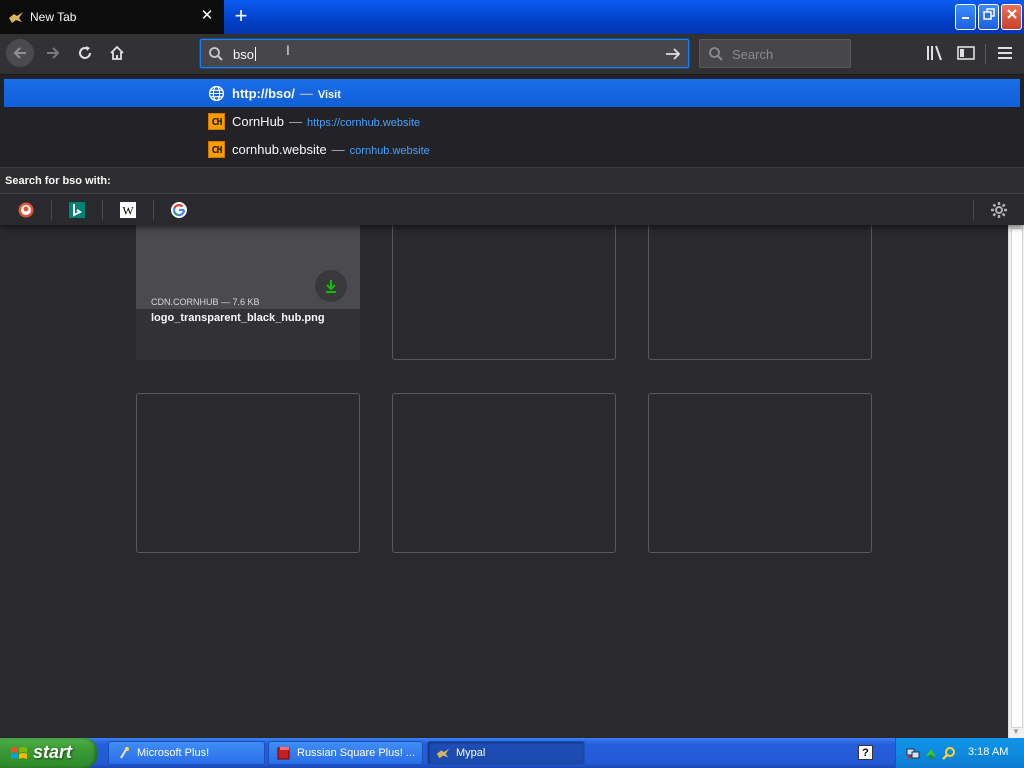  I want to click on bing-engine-button, so click(77, 210).